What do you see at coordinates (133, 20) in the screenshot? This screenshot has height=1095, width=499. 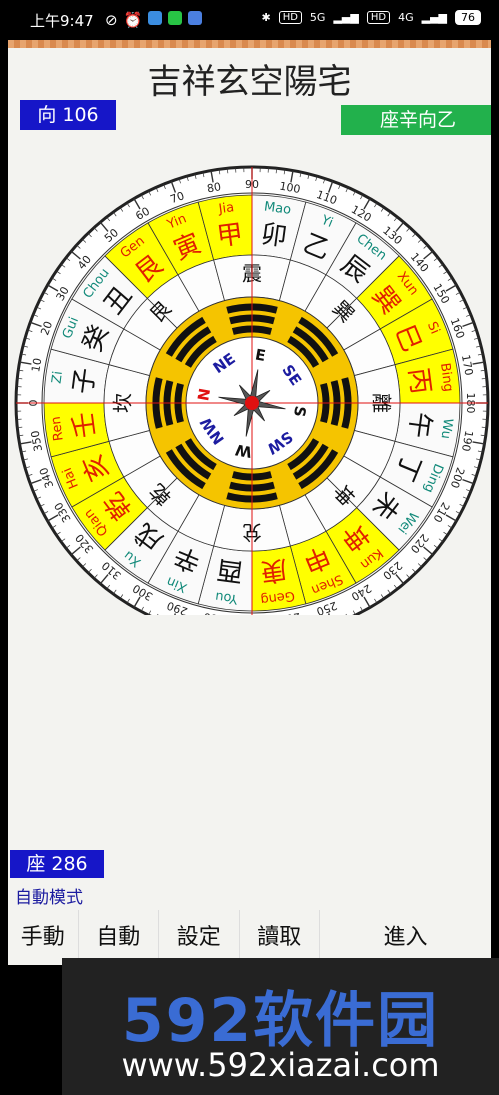 I see `alarm-icon: ⏰` at bounding box center [133, 20].